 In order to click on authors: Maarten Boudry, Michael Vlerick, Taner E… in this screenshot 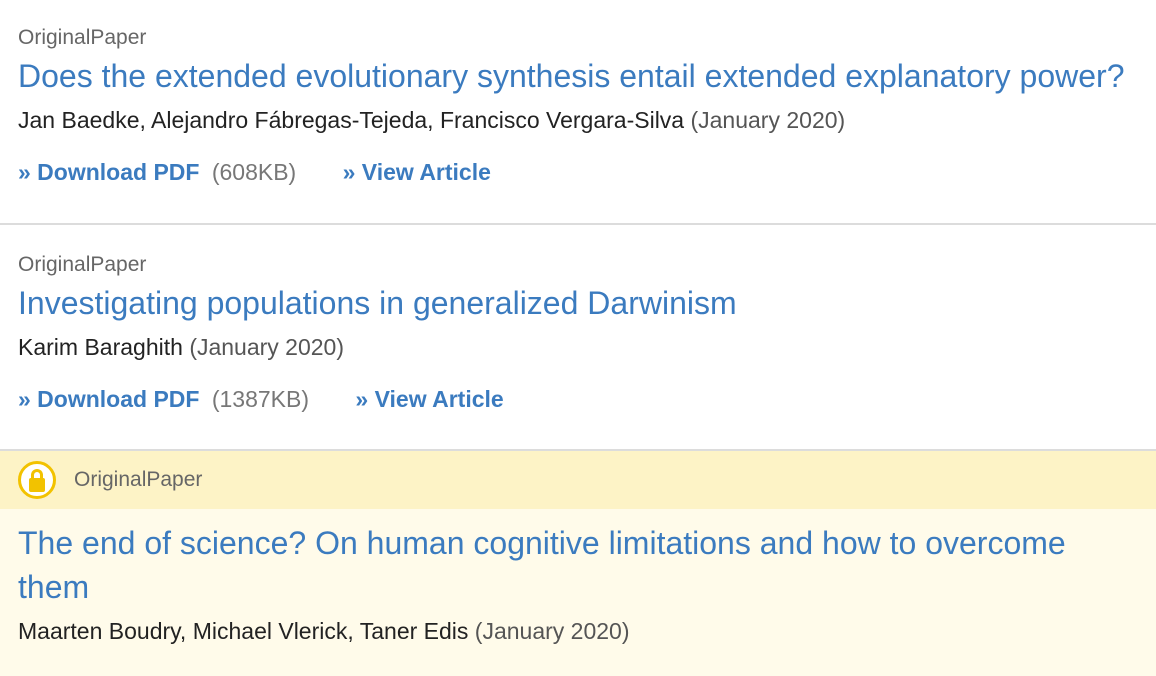, I will do `click(243, 631)`.